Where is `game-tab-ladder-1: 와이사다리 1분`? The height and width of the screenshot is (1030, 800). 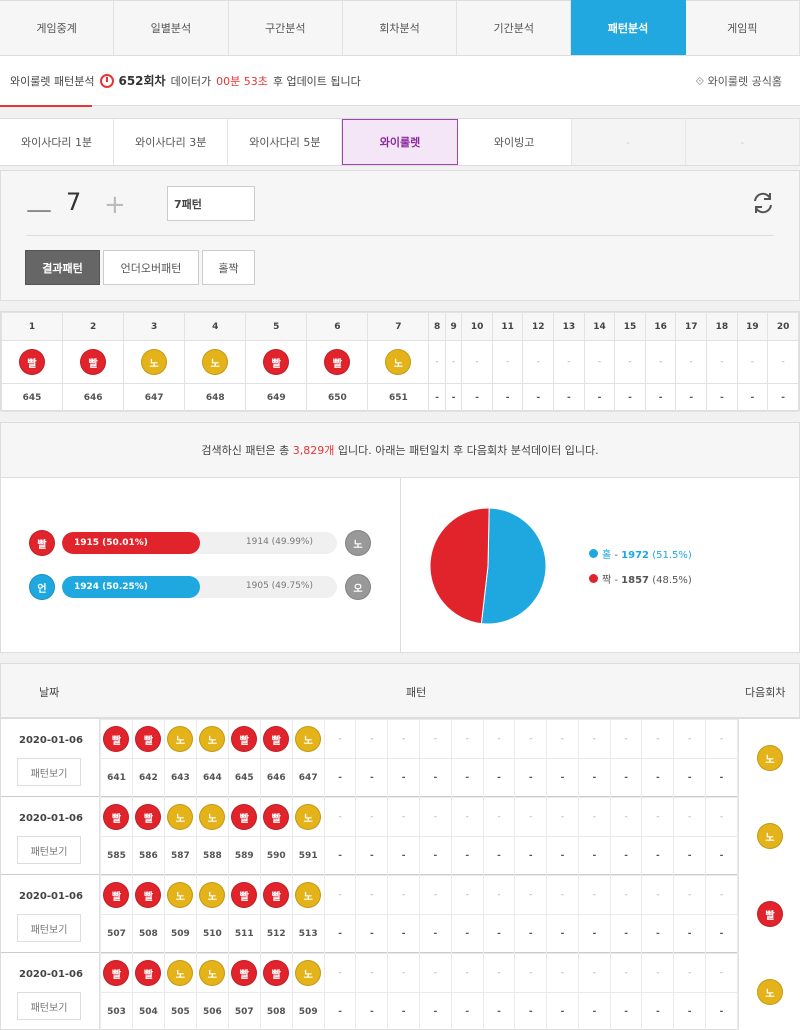 game-tab-ladder-1: 와이사다리 1분 is located at coordinates (57, 142).